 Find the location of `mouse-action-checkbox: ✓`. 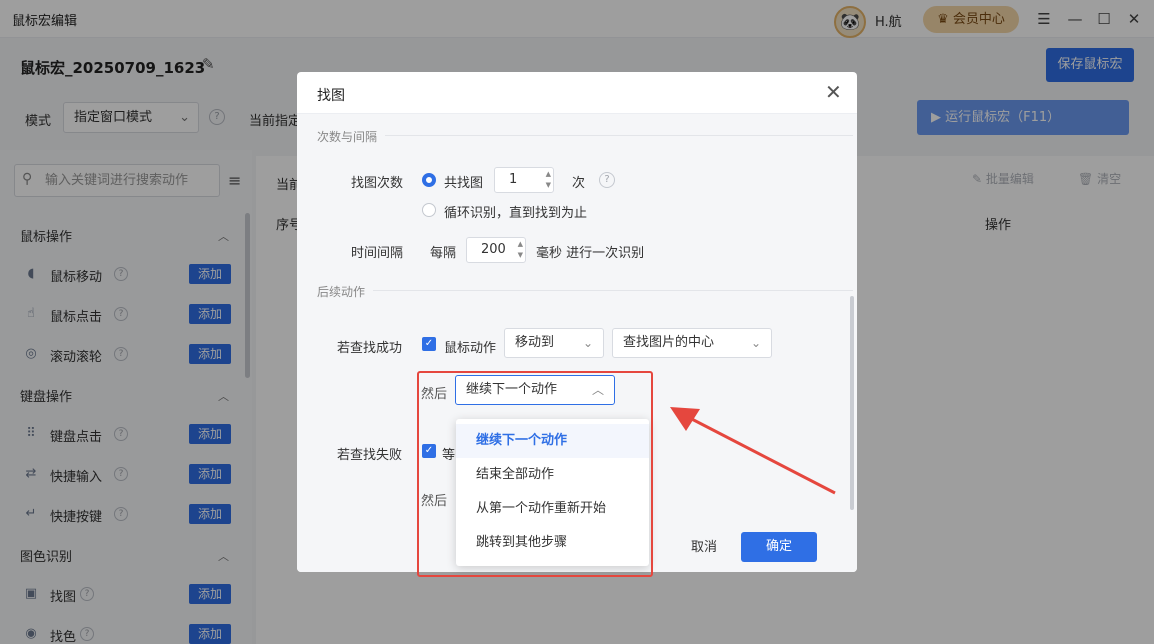

mouse-action-checkbox: ✓ is located at coordinates (429, 344).